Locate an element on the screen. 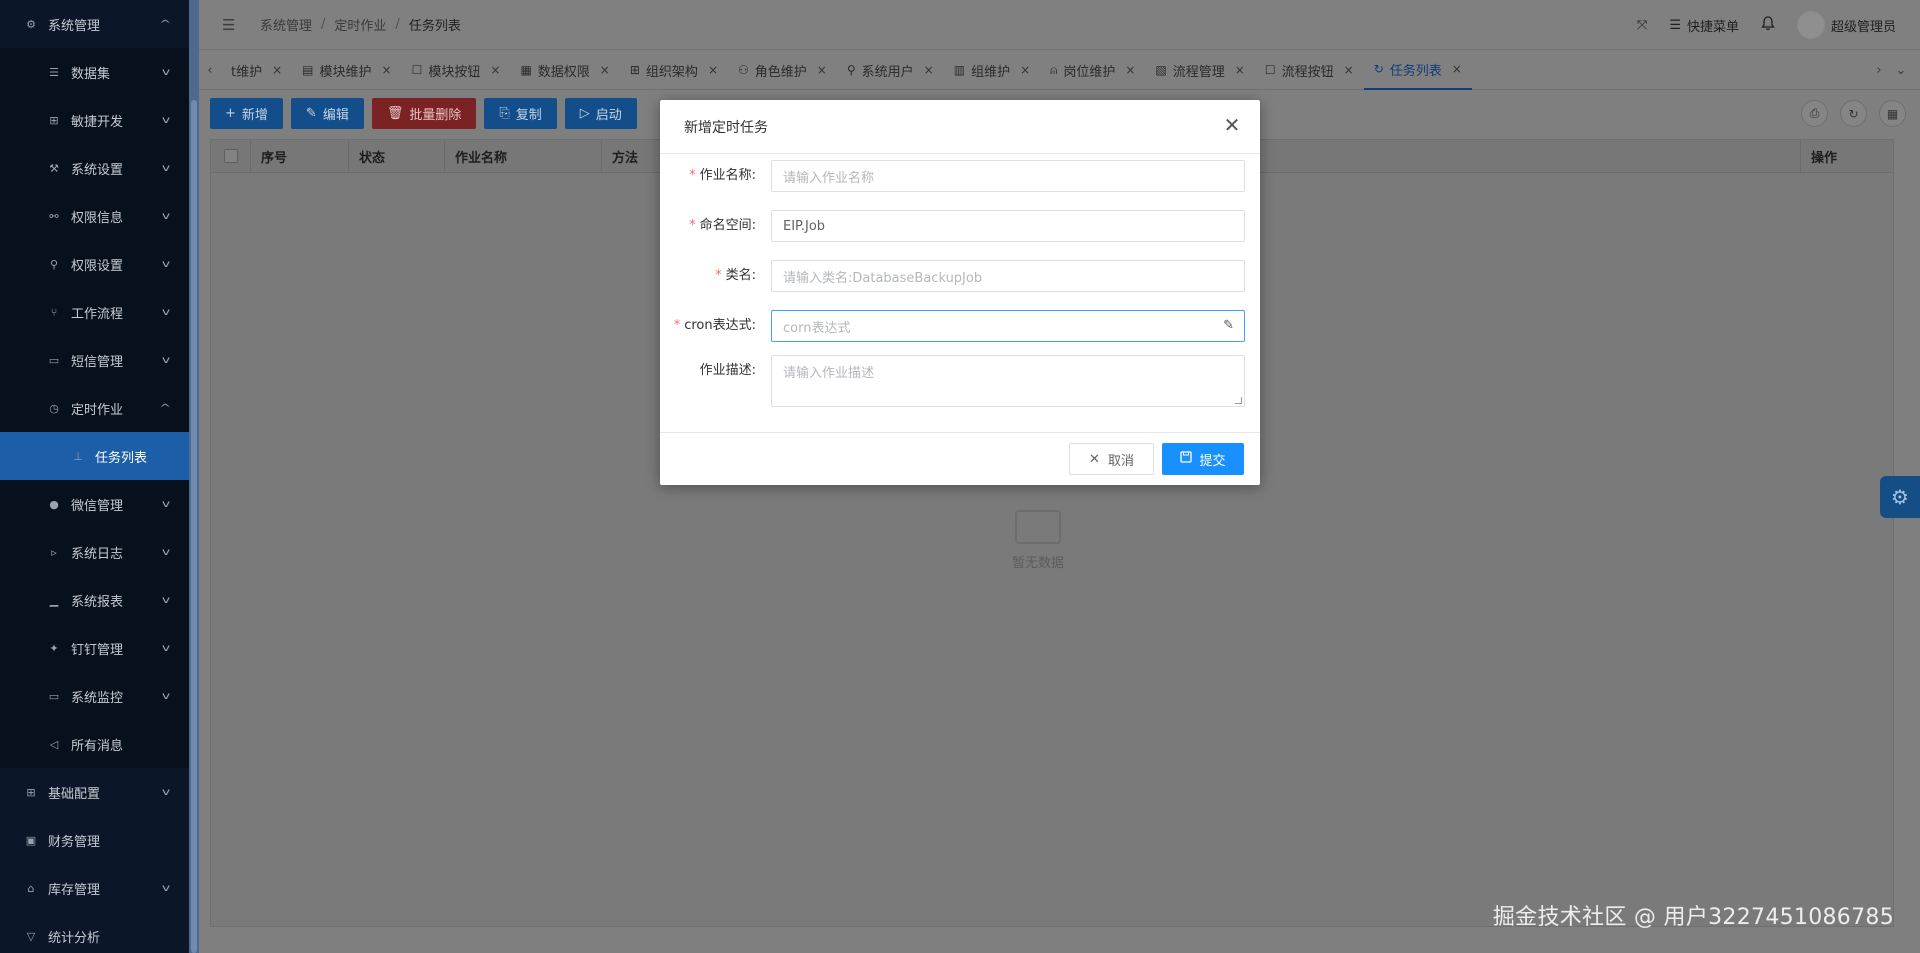 The image size is (1920, 953). close-icon: ✕ is located at coordinates (1232, 125).